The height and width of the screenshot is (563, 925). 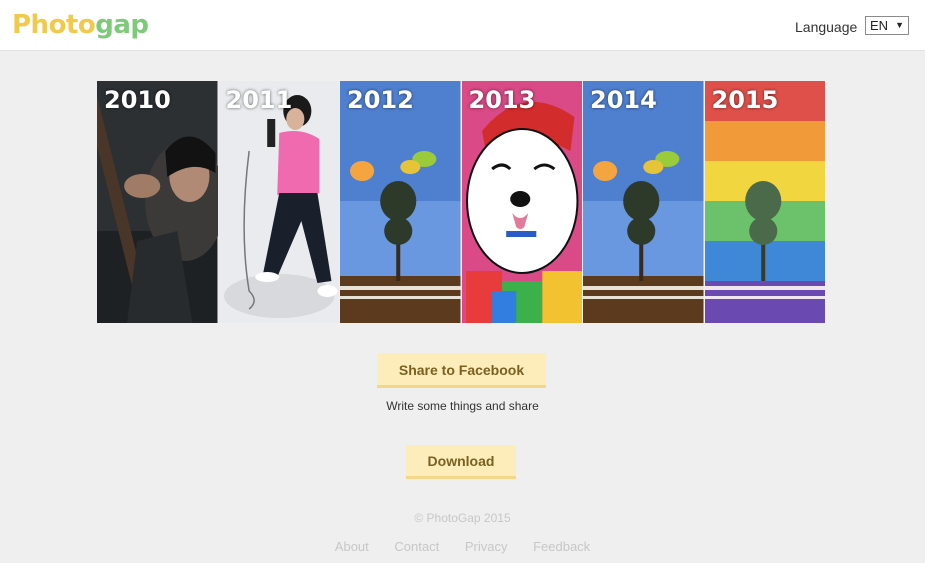 I want to click on share-to-facebook-button: Share to Facebook, so click(x=461, y=370).